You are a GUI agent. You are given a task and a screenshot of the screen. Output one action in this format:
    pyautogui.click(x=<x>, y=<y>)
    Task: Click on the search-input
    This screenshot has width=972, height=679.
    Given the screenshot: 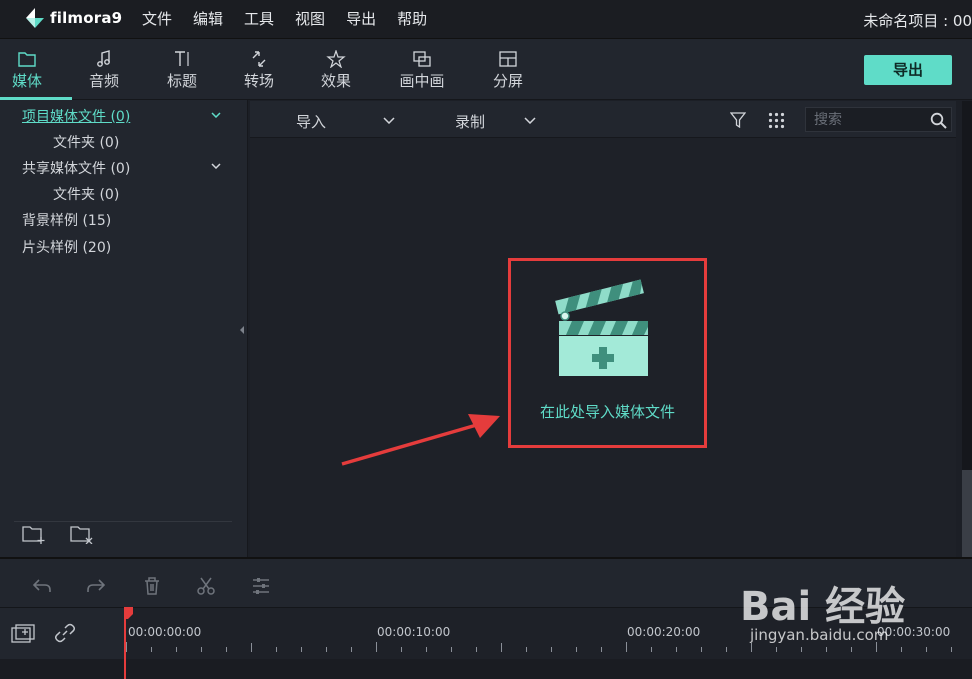 What is the action you would take?
    pyautogui.click(x=869, y=120)
    